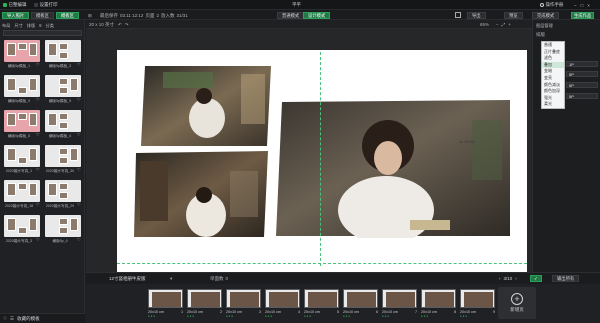  What do you see at coordinates (40, 26) in the screenshot?
I see `tab-count: 9` at bounding box center [40, 26].